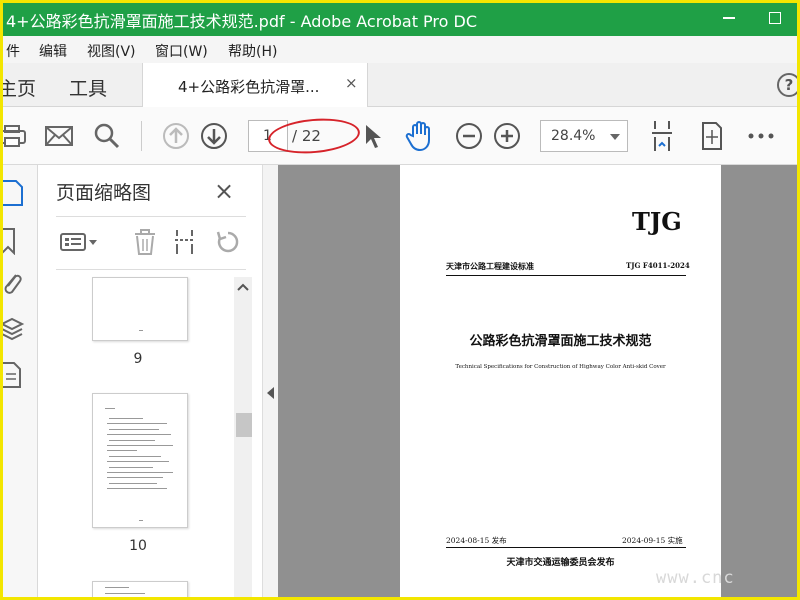 This screenshot has height=600, width=800. I want to click on print-icon, so click(16, 136).